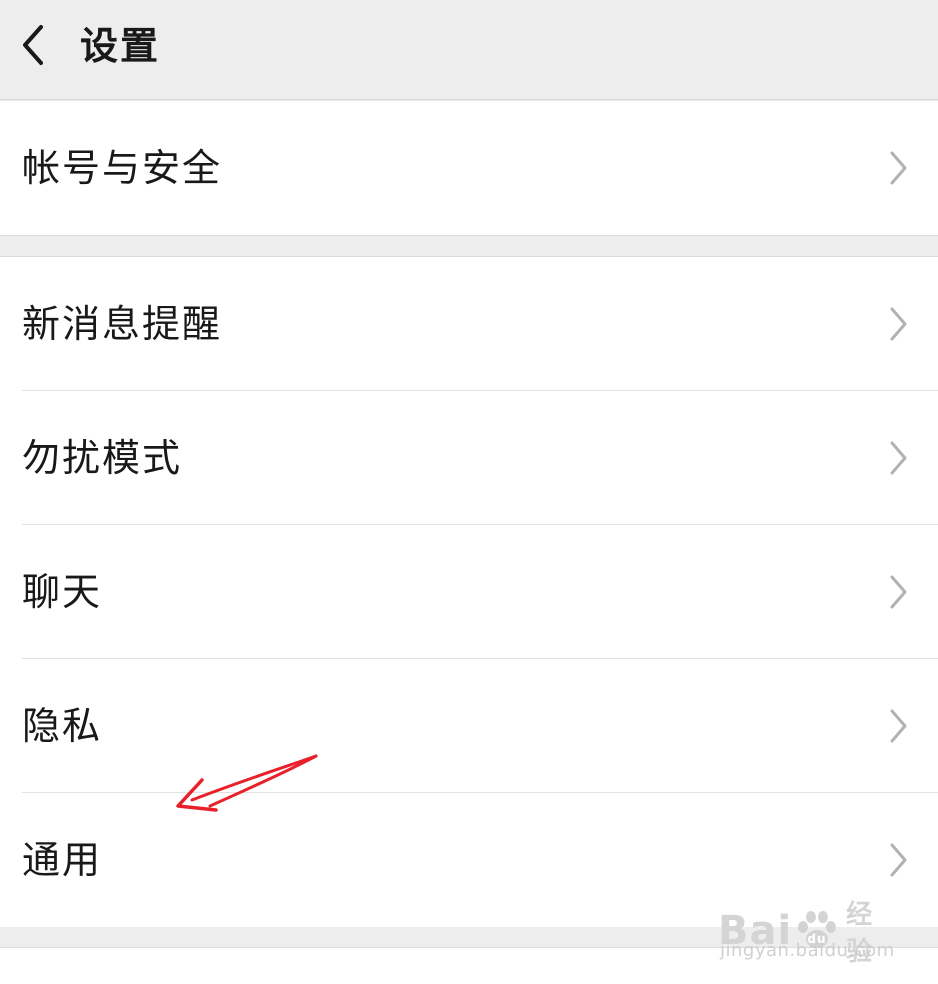 The width and height of the screenshot is (938, 984). What do you see at coordinates (469, 50) in the screenshot?
I see `nav-bar: 设置` at bounding box center [469, 50].